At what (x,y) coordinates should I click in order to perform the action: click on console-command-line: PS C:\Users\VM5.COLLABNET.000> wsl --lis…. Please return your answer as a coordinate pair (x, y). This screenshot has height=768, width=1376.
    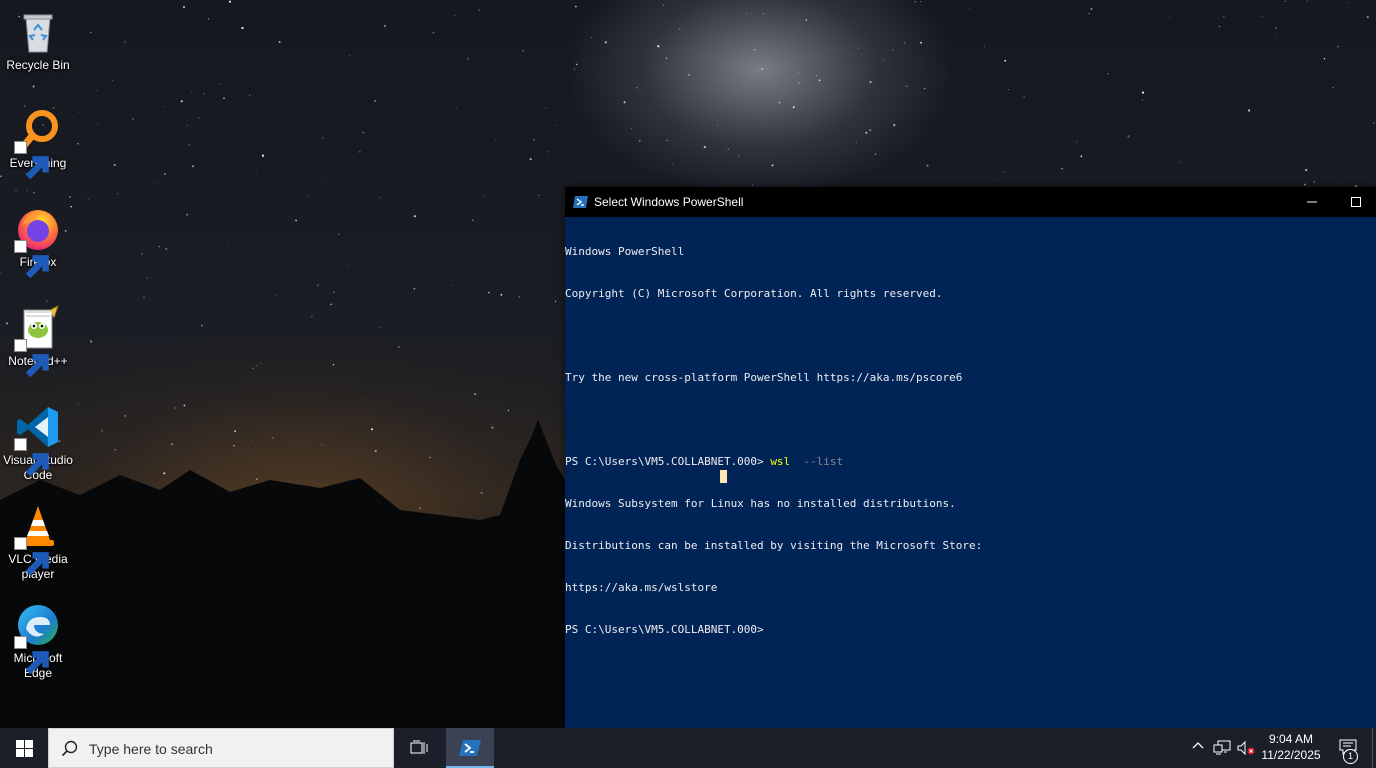
    Looking at the image, I should click on (970, 462).